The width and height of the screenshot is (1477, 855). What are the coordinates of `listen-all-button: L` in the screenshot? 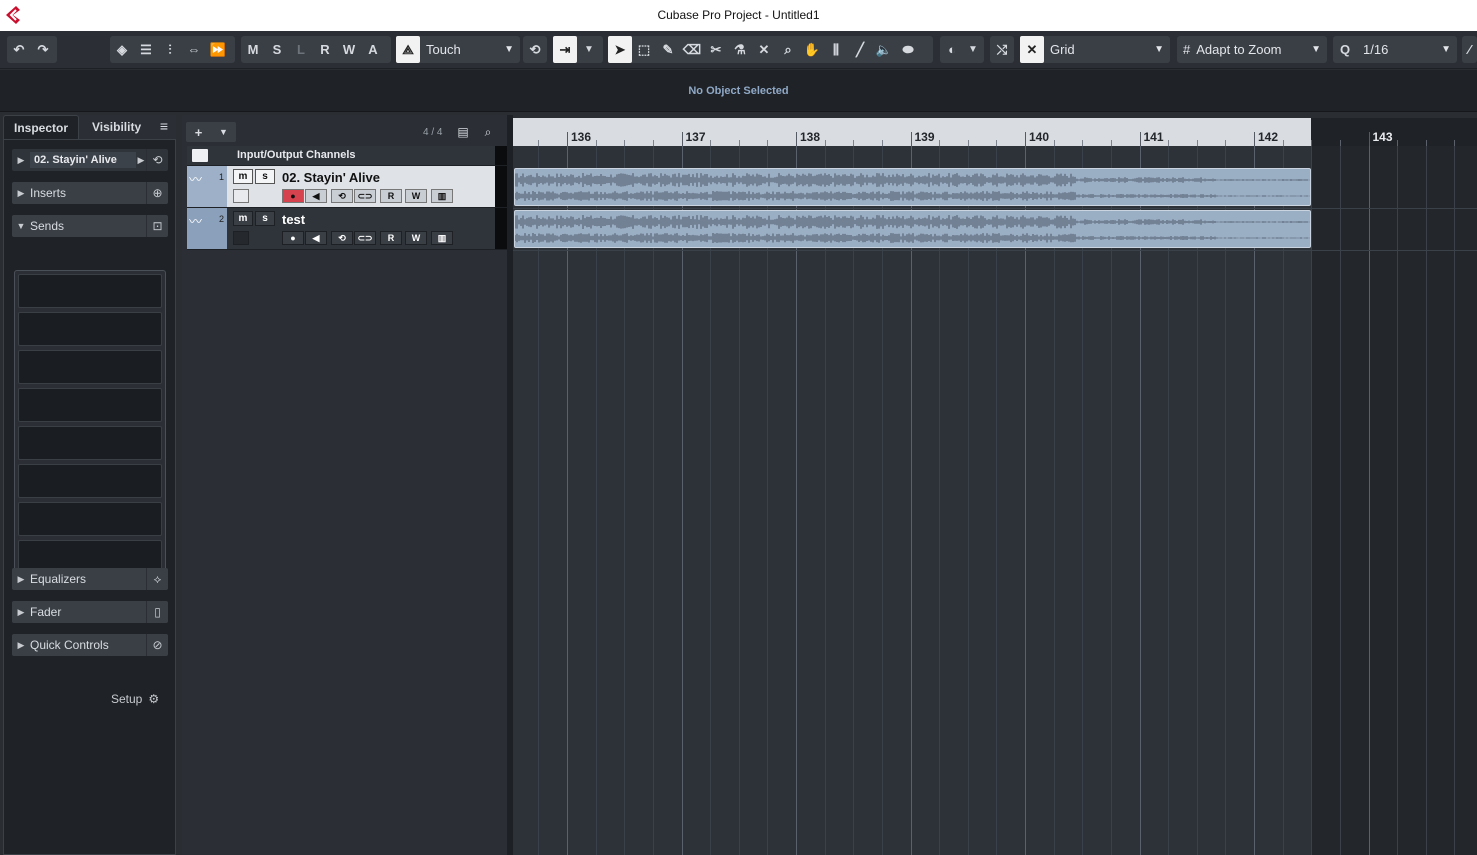 It's located at (301, 49).